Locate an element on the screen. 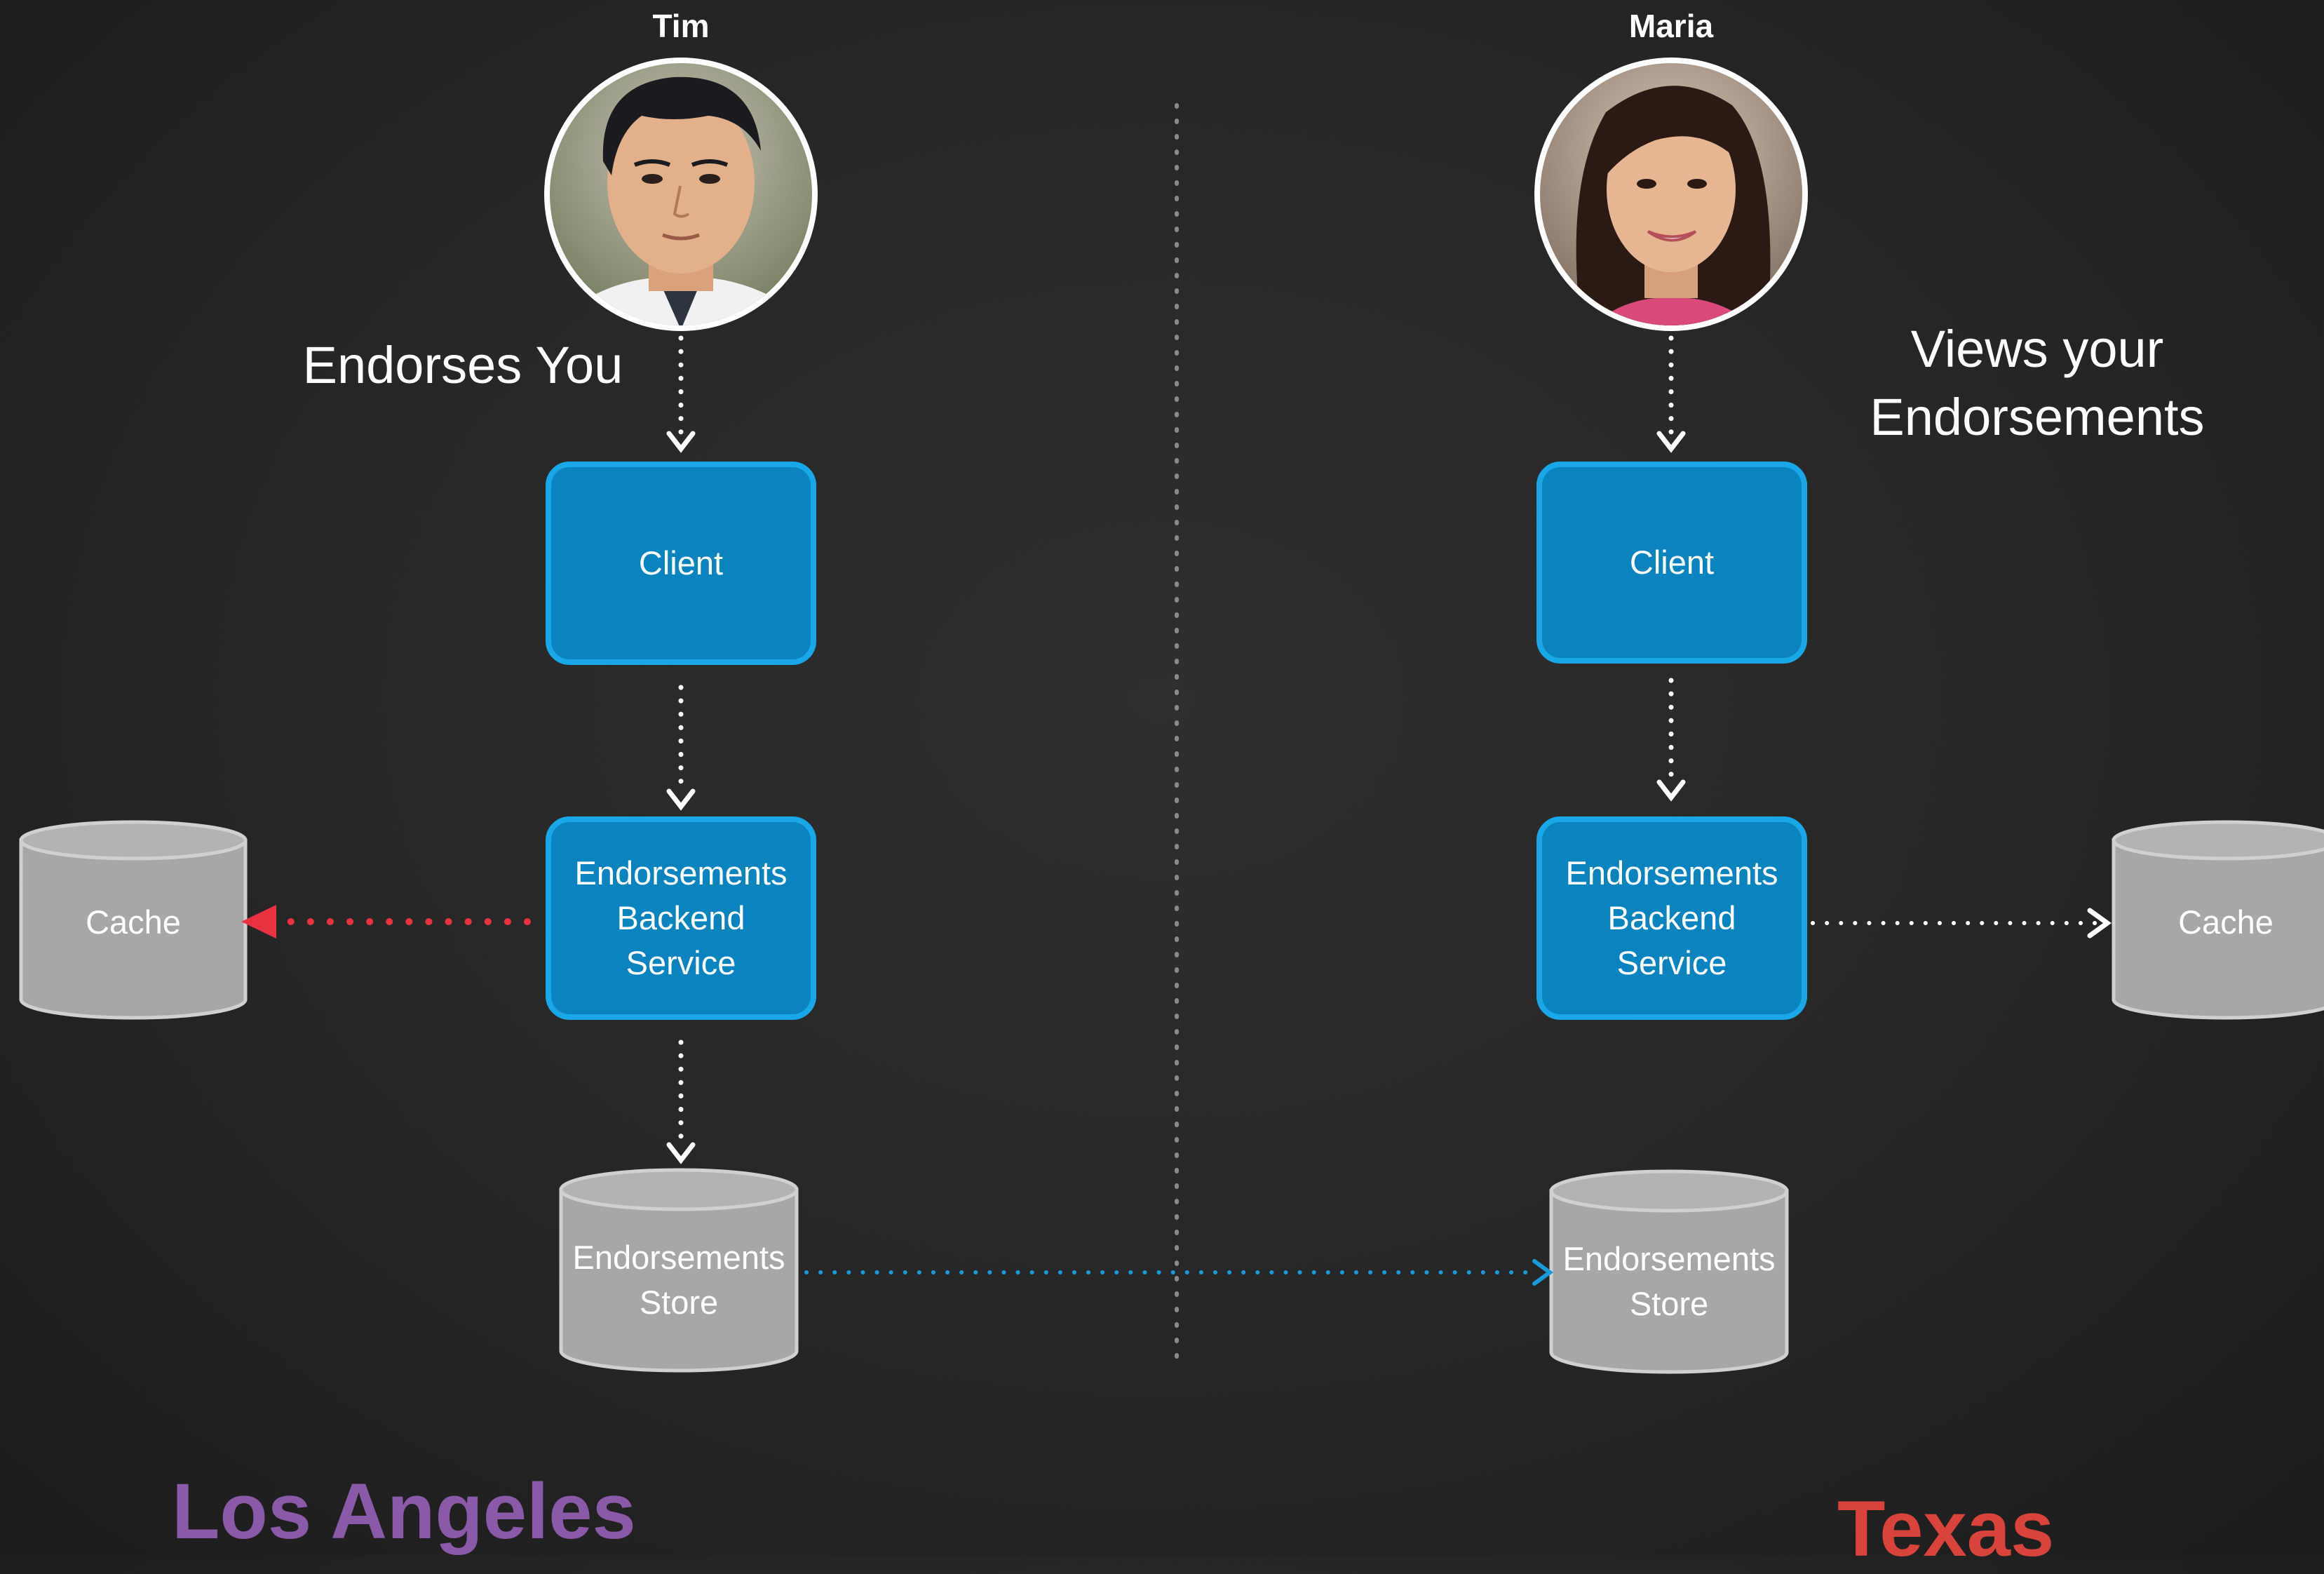  person-name-maria: Maria is located at coordinates (1671, 26).